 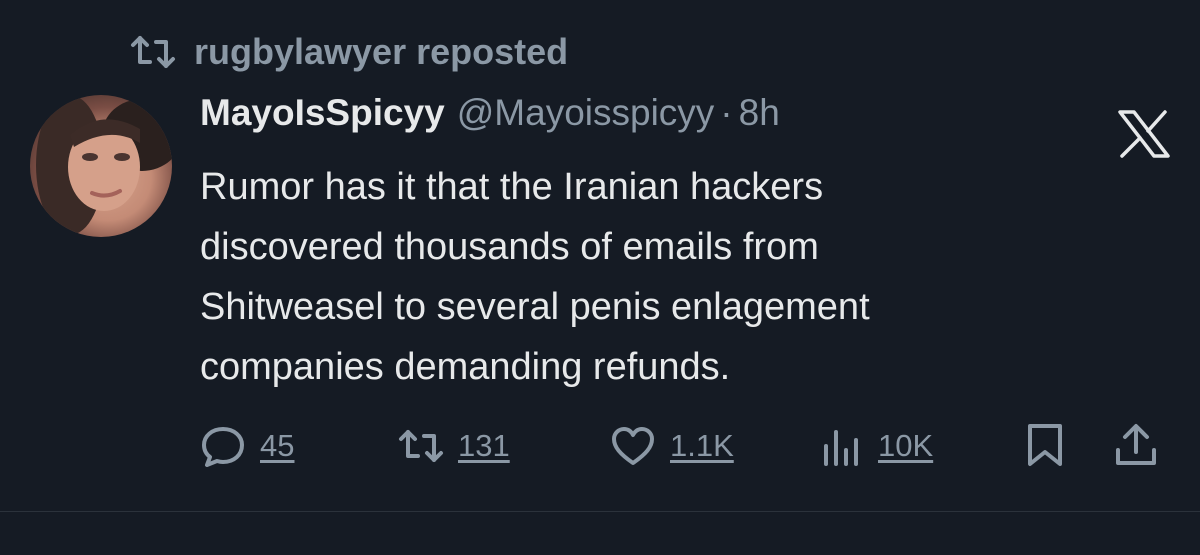 I want to click on user-handle: @Mayoisspicyy, so click(x=586, y=113).